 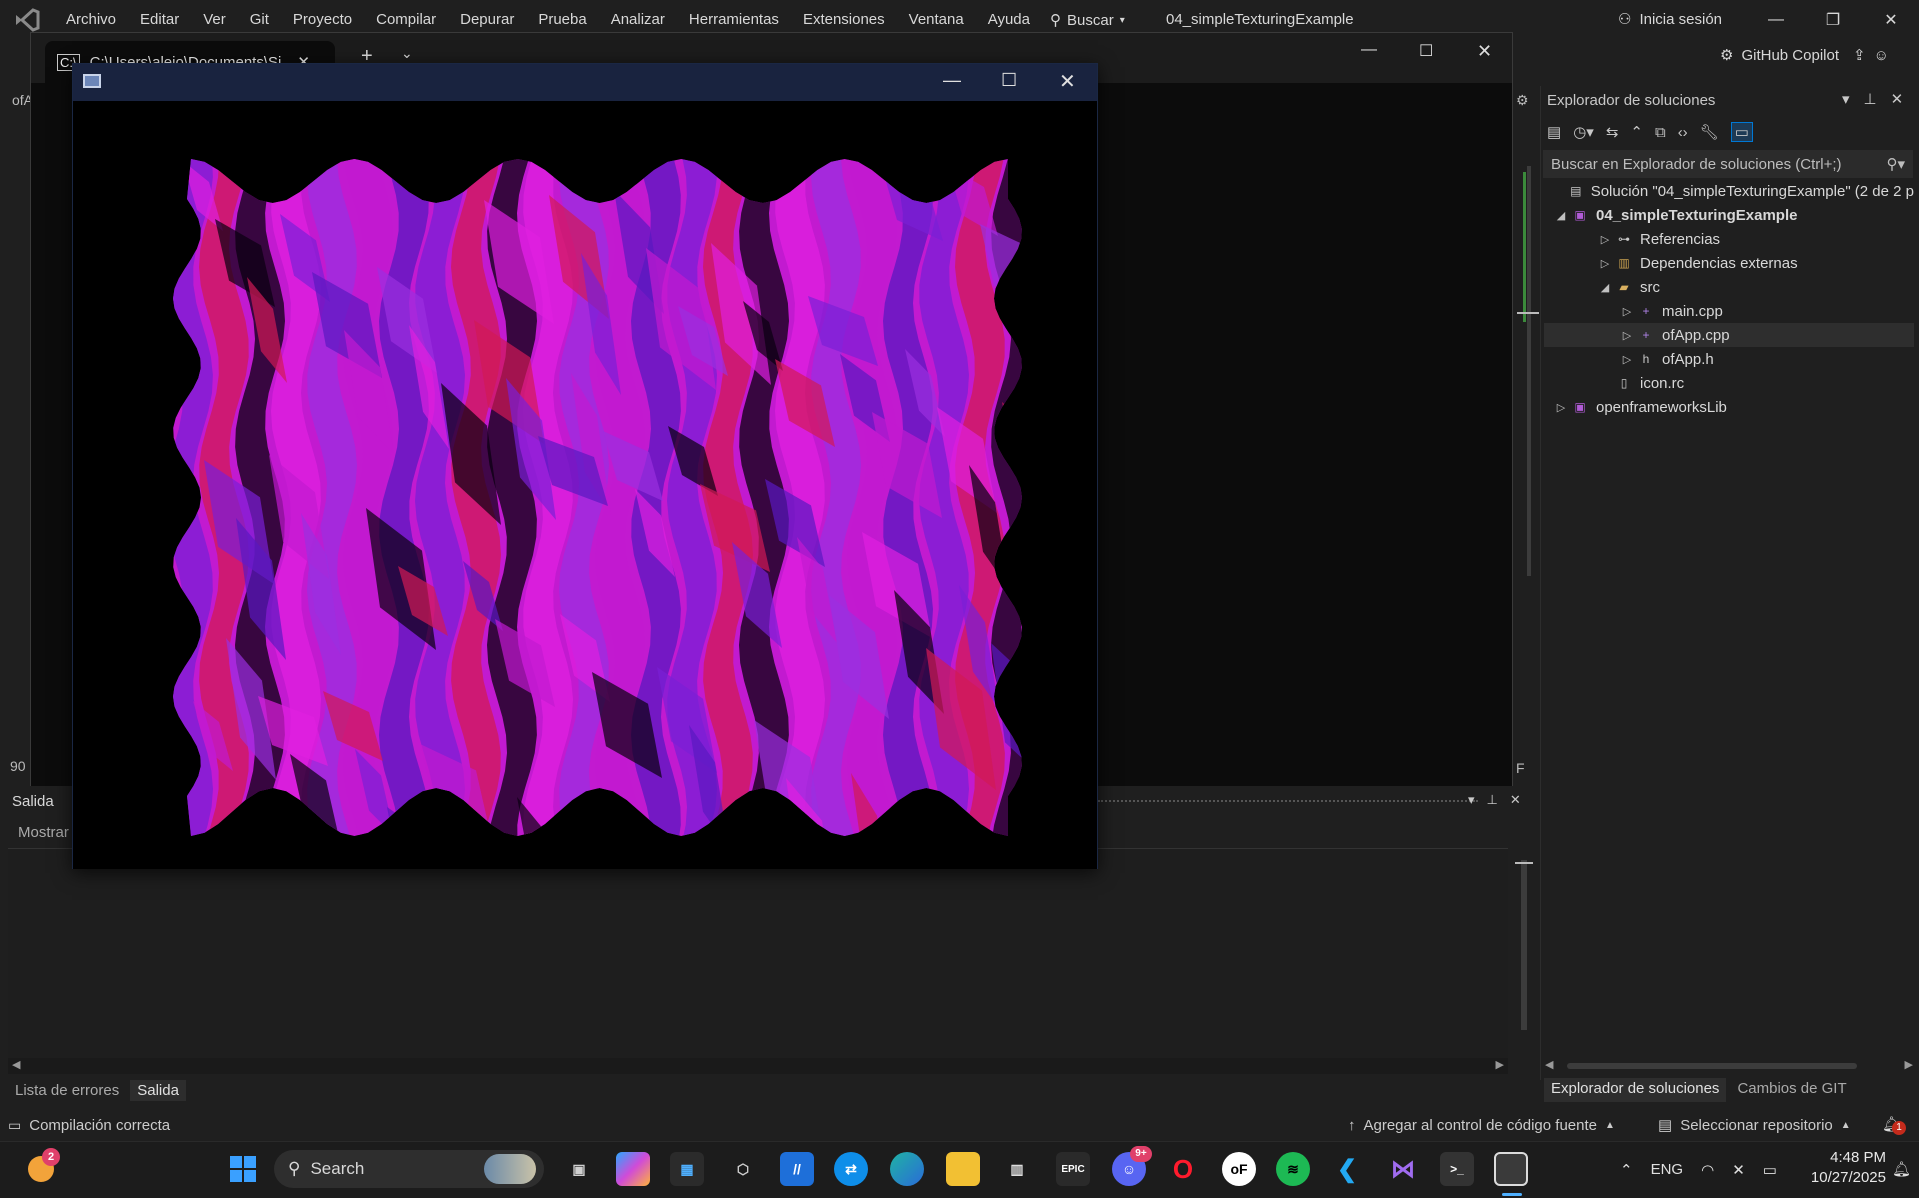 I want to click on chevron-up-icon: ⌃, so click(x=1626, y=1170).